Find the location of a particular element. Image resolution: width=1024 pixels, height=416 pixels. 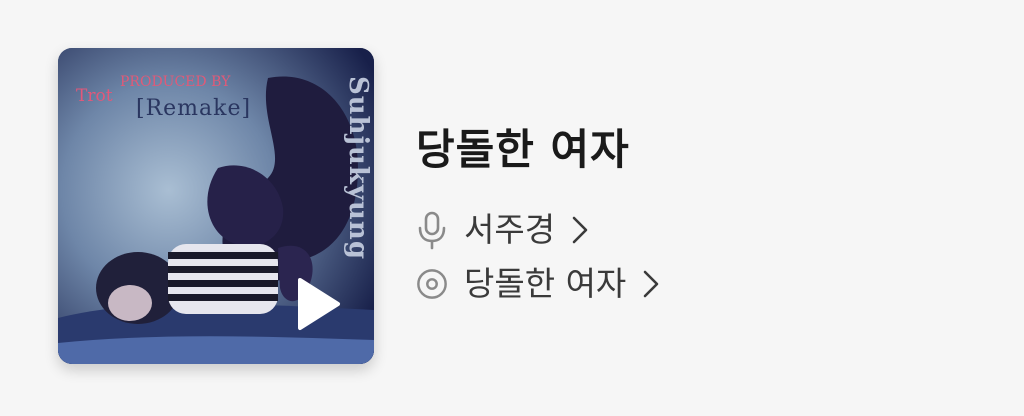

artist-name: 서주경 is located at coordinates (510, 229).